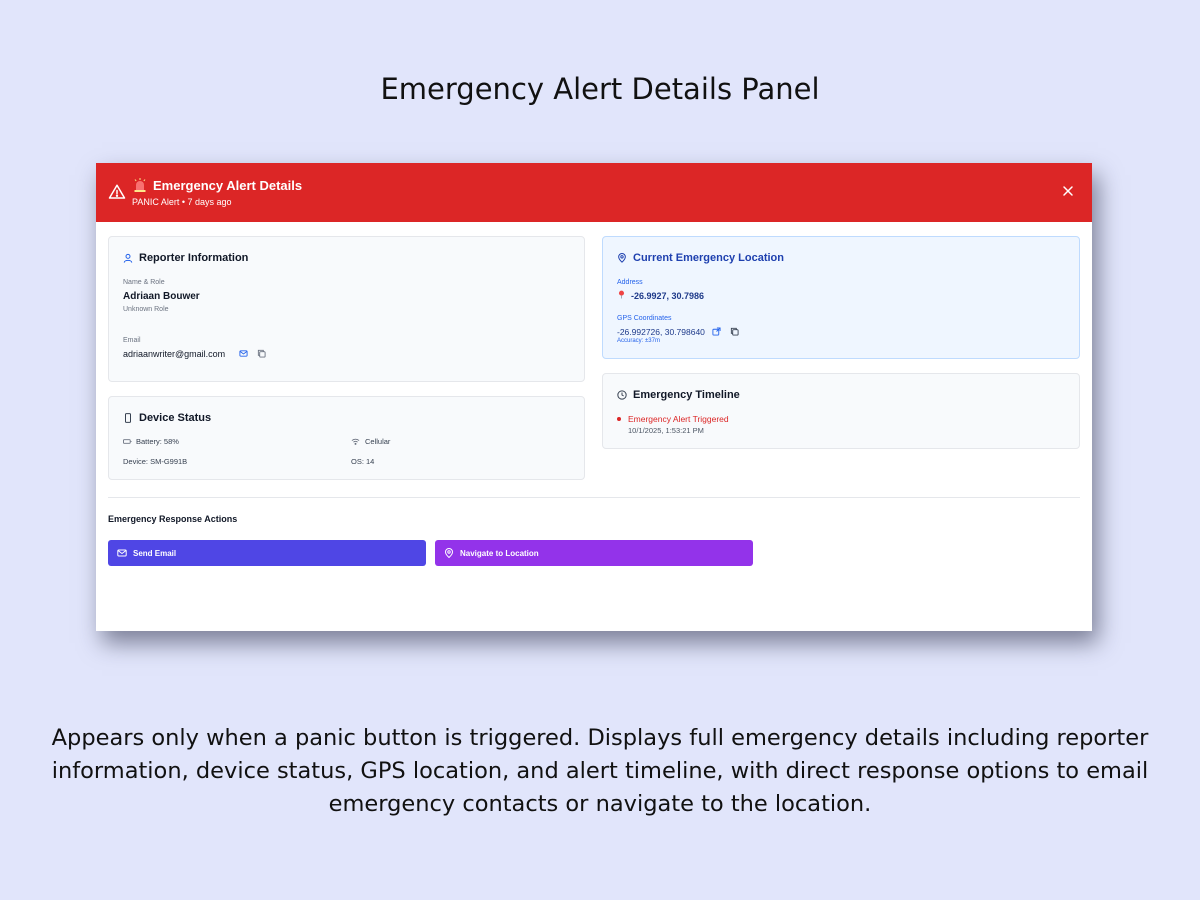 The image size is (1200, 900). Describe the element at coordinates (157, 441) in the screenshot. I see `battery-status: Battery: 58%` at that location.